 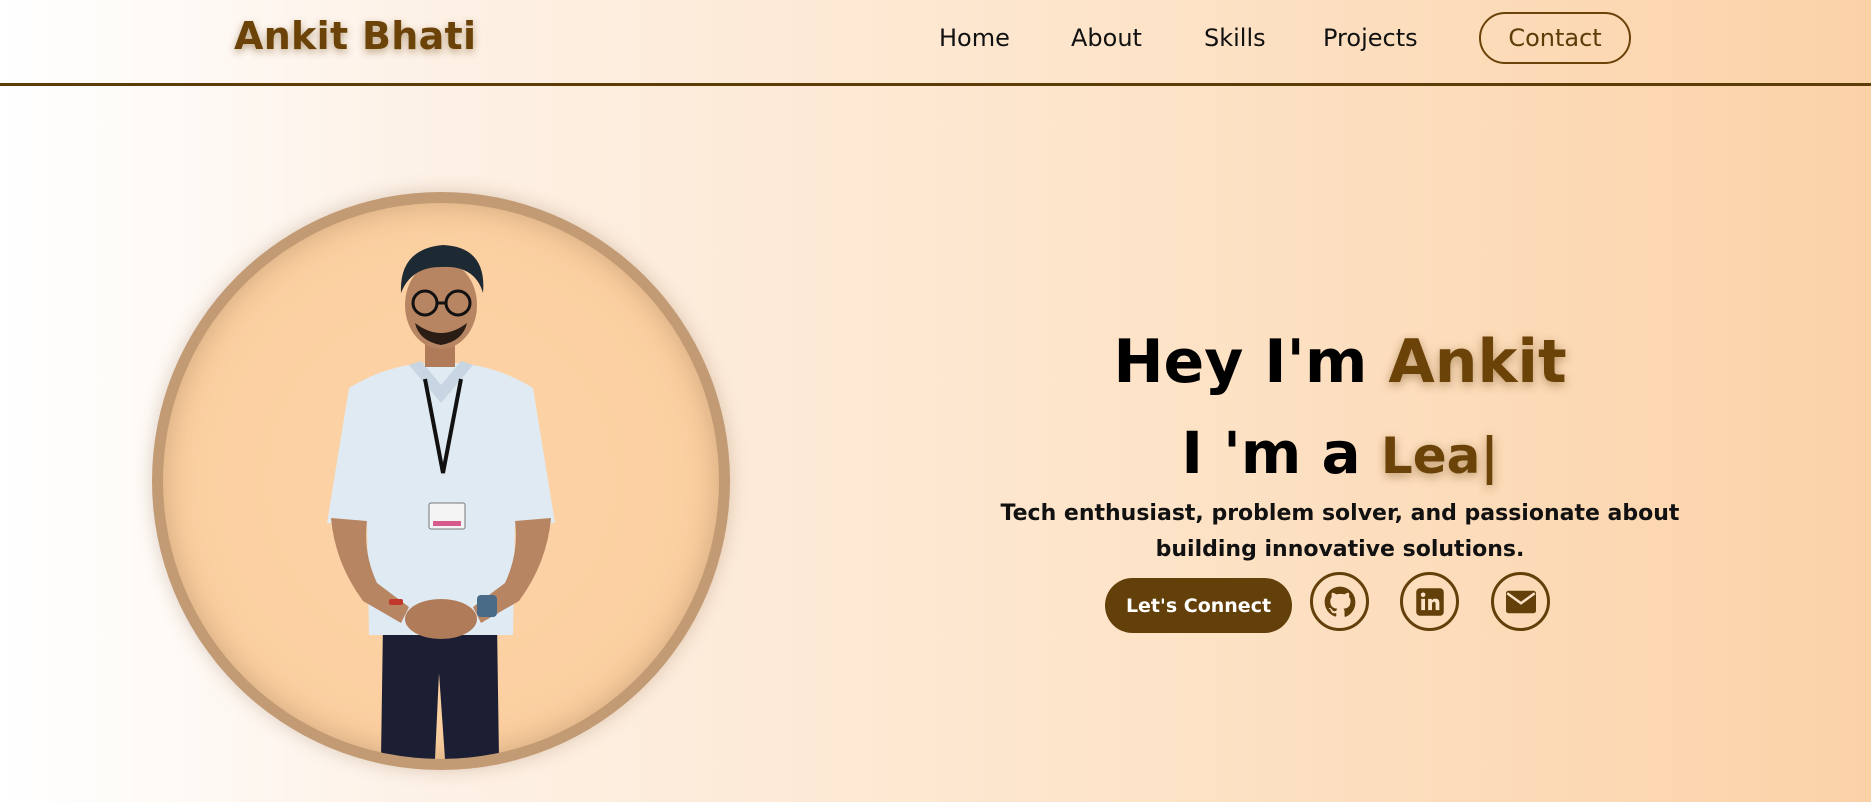 I want to click on lets-connect-button: Let's Connect, so click(x=1198, y=605).